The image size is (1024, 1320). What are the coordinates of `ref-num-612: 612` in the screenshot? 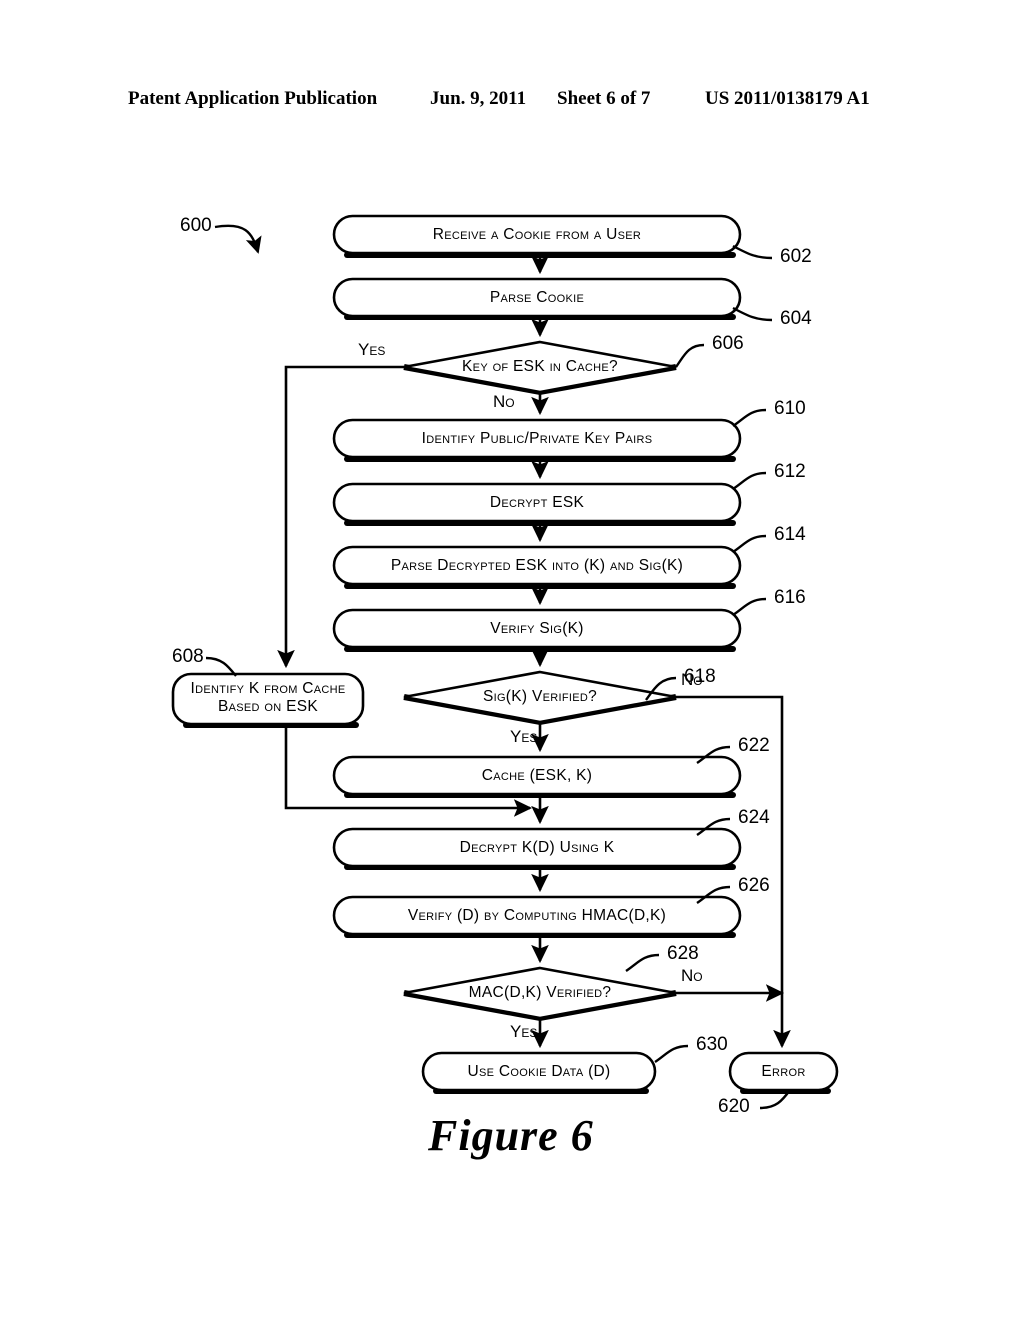 It's located at (790, 471).